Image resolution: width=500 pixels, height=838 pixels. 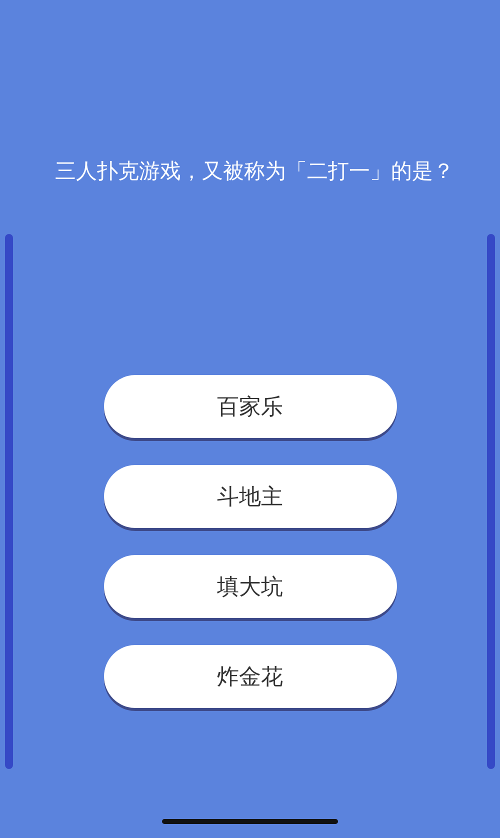 I want to click on answer-button: 斗地主, so click(x=250, y=496).